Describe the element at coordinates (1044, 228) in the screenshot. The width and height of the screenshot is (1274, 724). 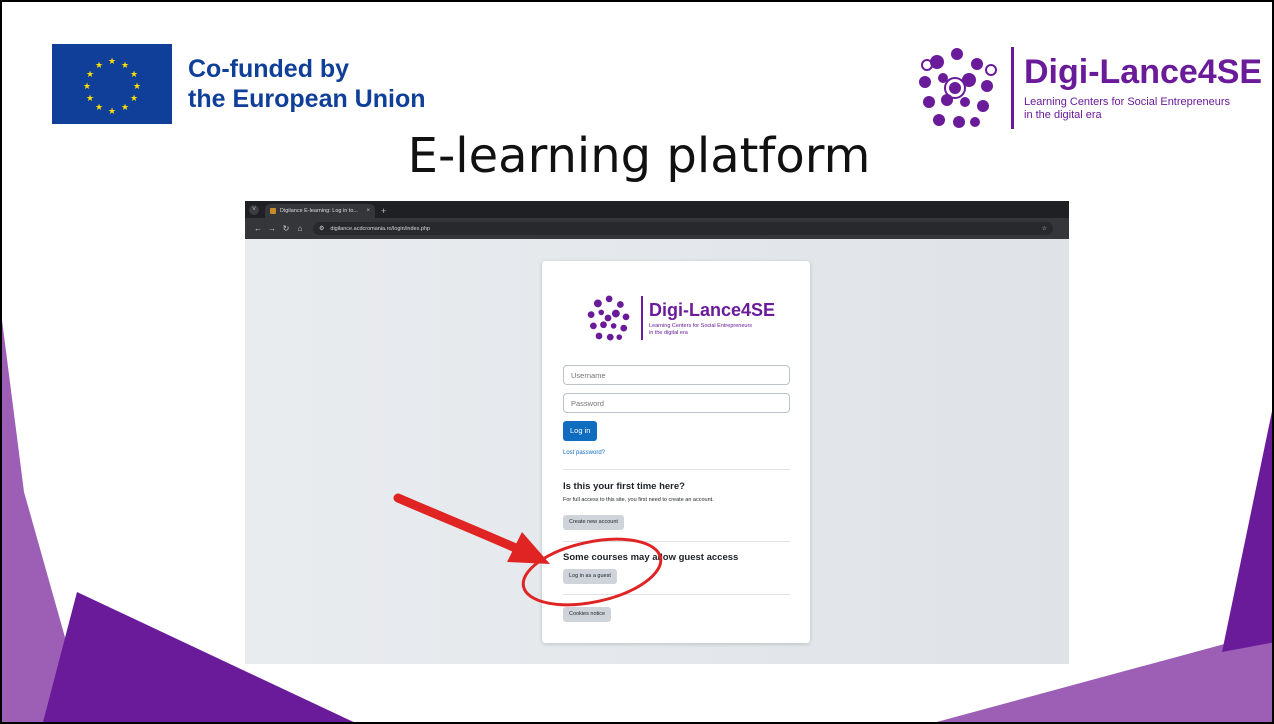
I see `bookmark-star-icon: ☆` at that location.